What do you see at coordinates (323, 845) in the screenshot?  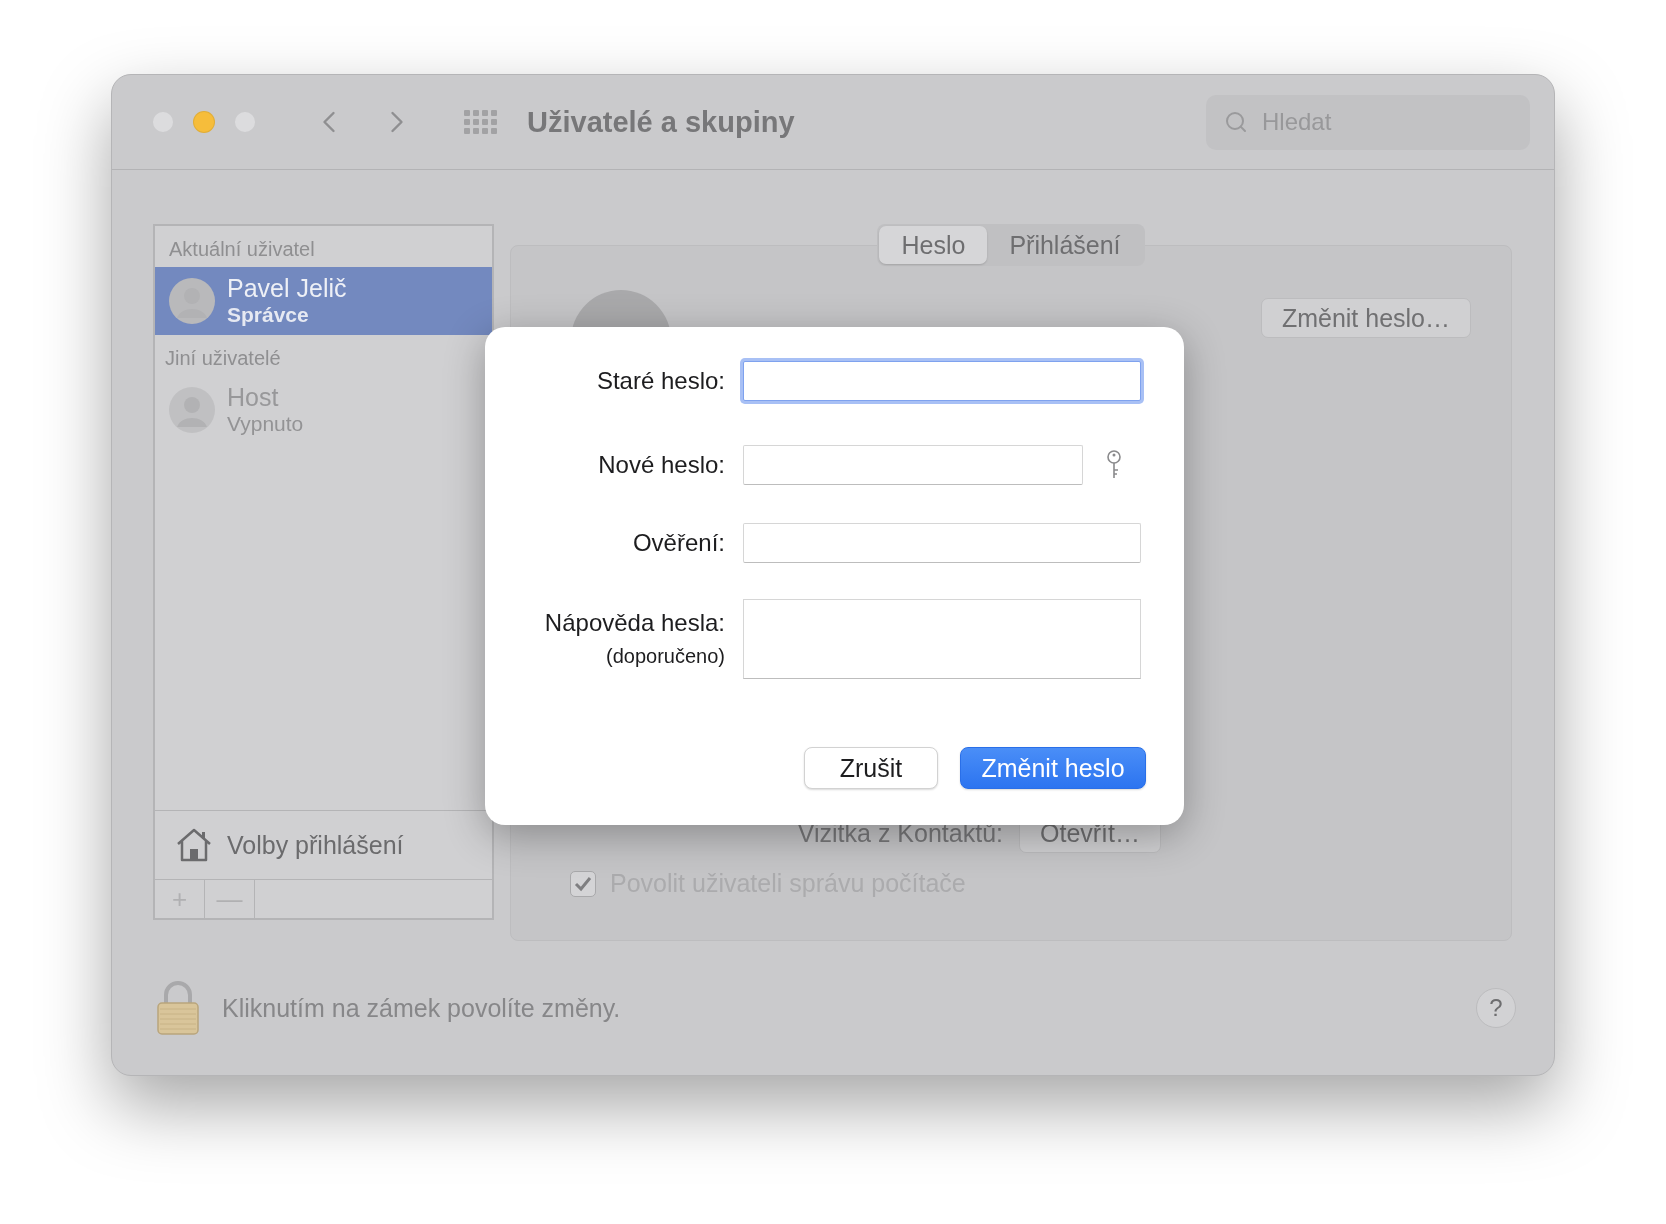 I see `login-options-item: Volby přihlášení` at bounding box center [323, 845].